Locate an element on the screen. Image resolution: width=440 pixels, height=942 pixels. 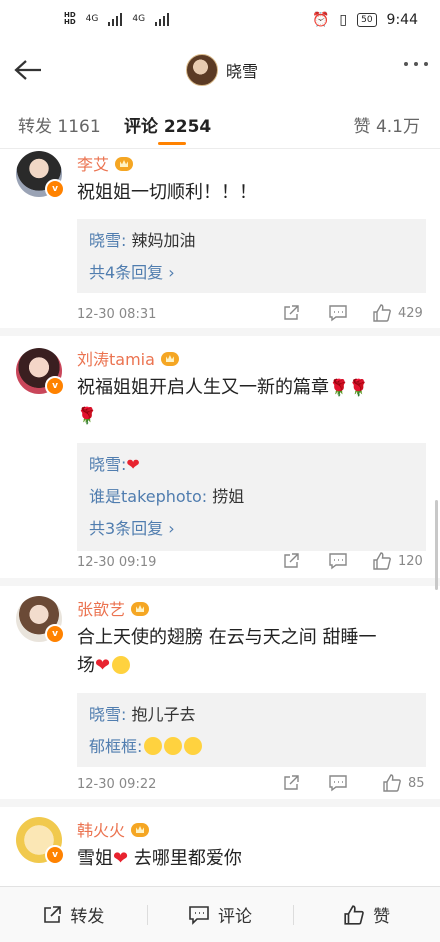
comment-text: 雪姐❤ 去哪里都爱你 is located at coordinates (159, 858).